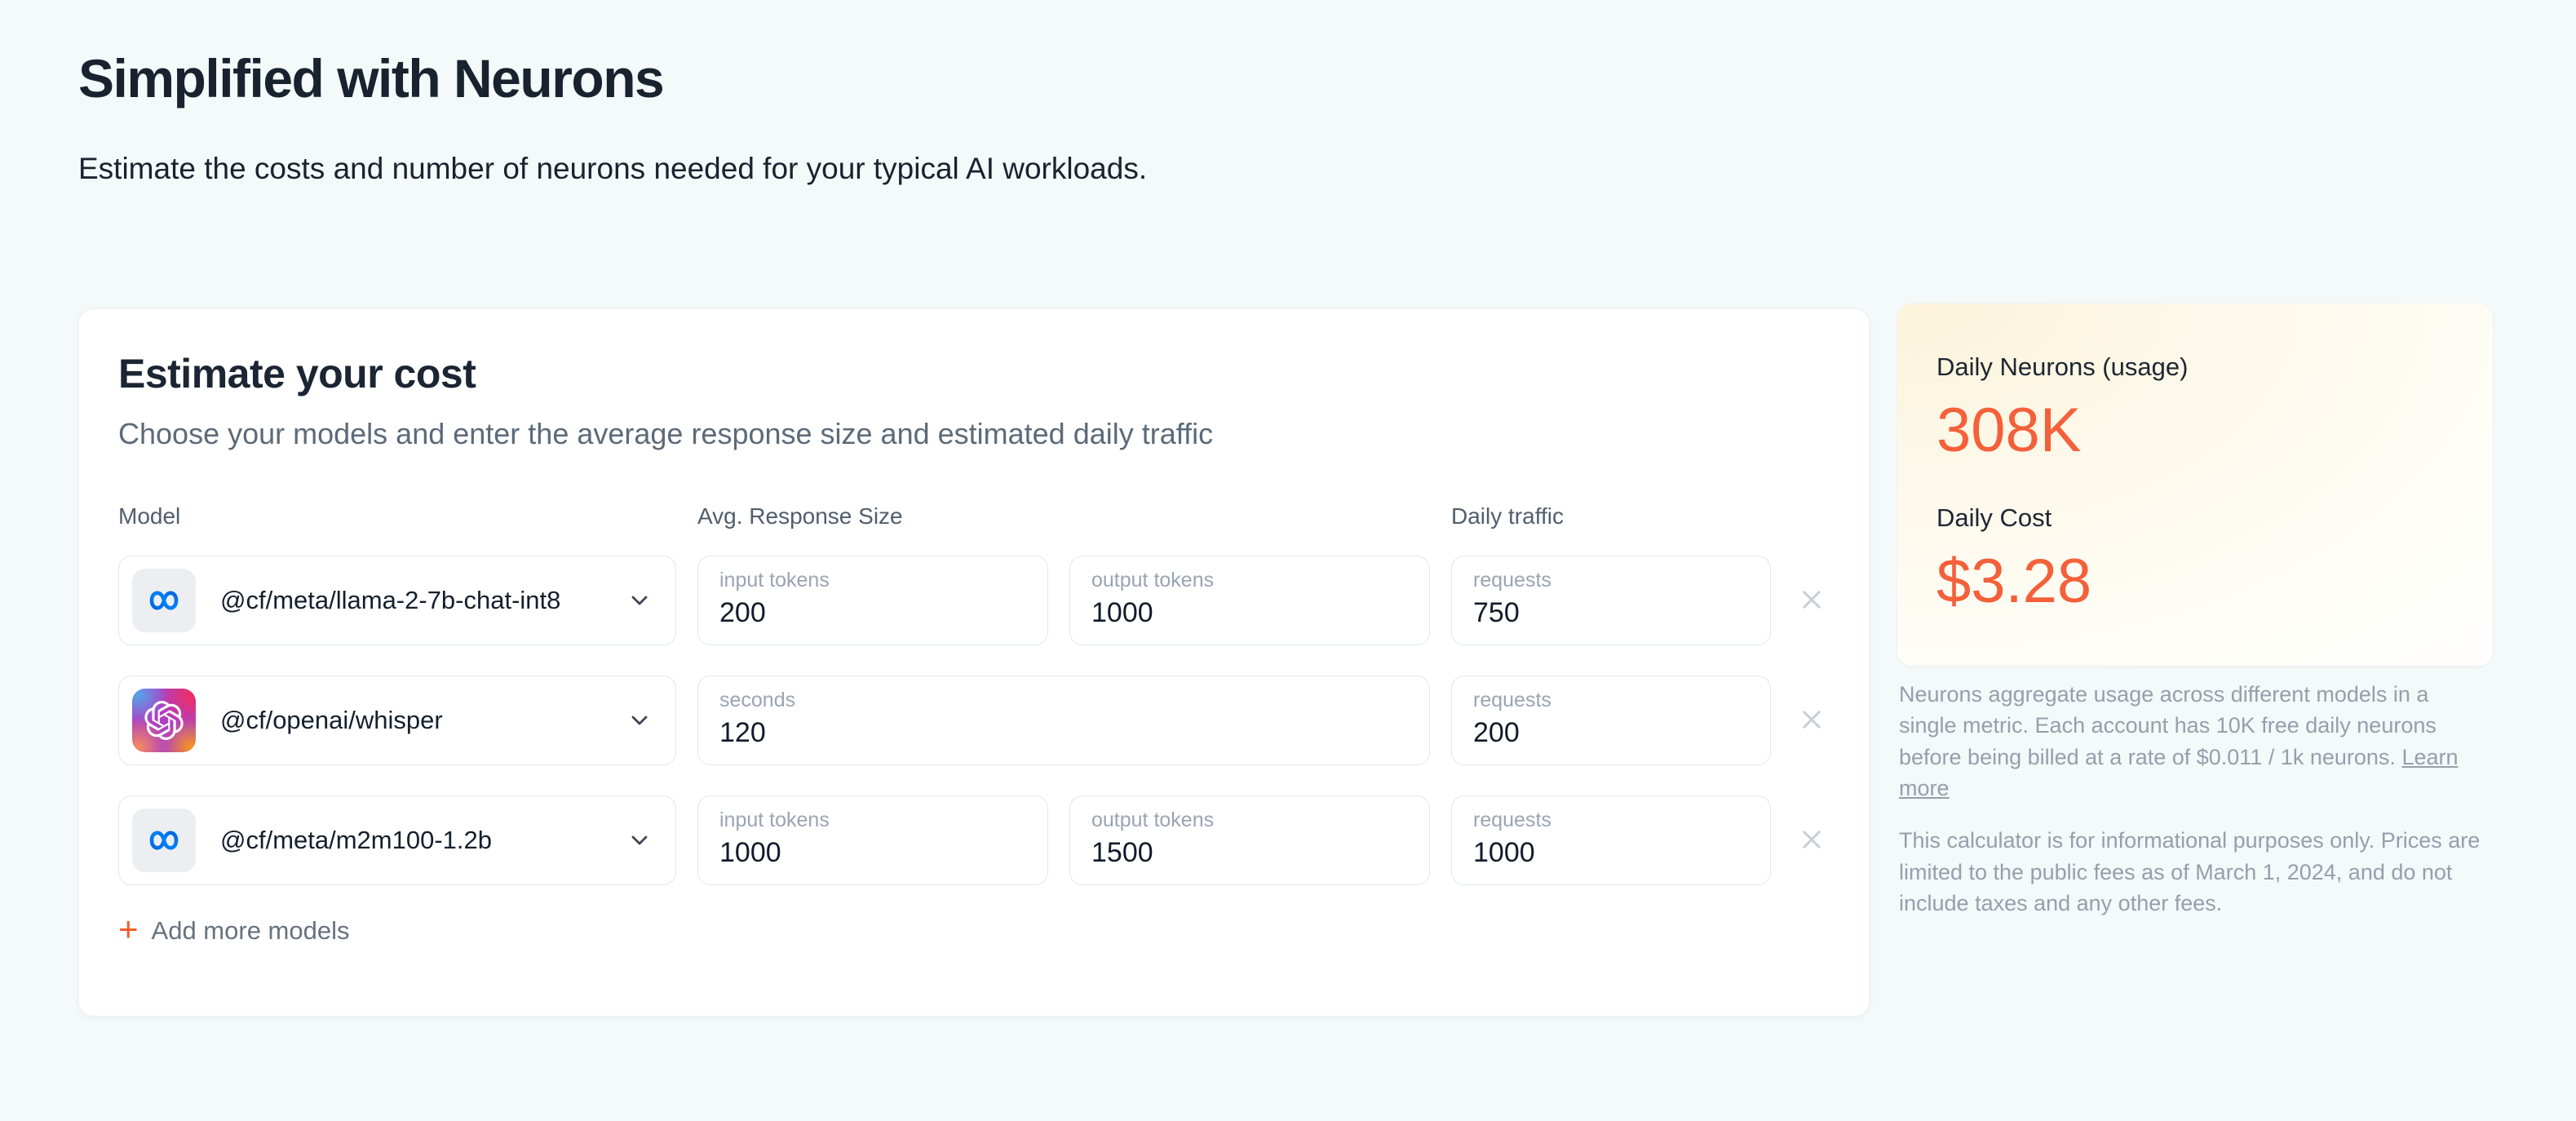  Describe the element at coordinates (149, 516) in the screenshot. I see `column-header-model: Model` at that location.